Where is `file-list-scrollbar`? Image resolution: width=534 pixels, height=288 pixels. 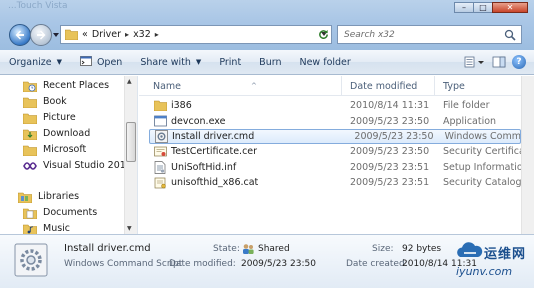
file-list-scrollbar is located at coordinates (527, 155).